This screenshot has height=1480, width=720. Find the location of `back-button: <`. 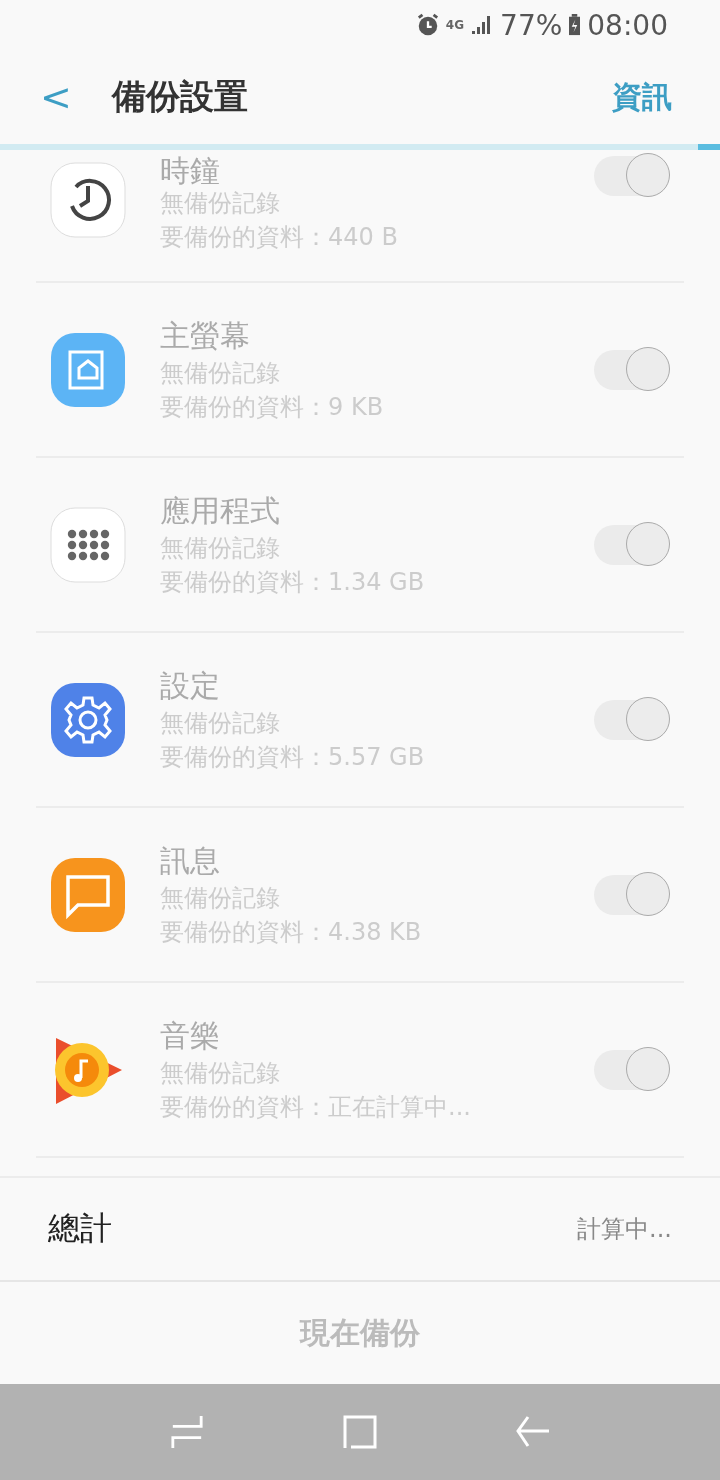

back-button: < is located at coordinates (55, 97).